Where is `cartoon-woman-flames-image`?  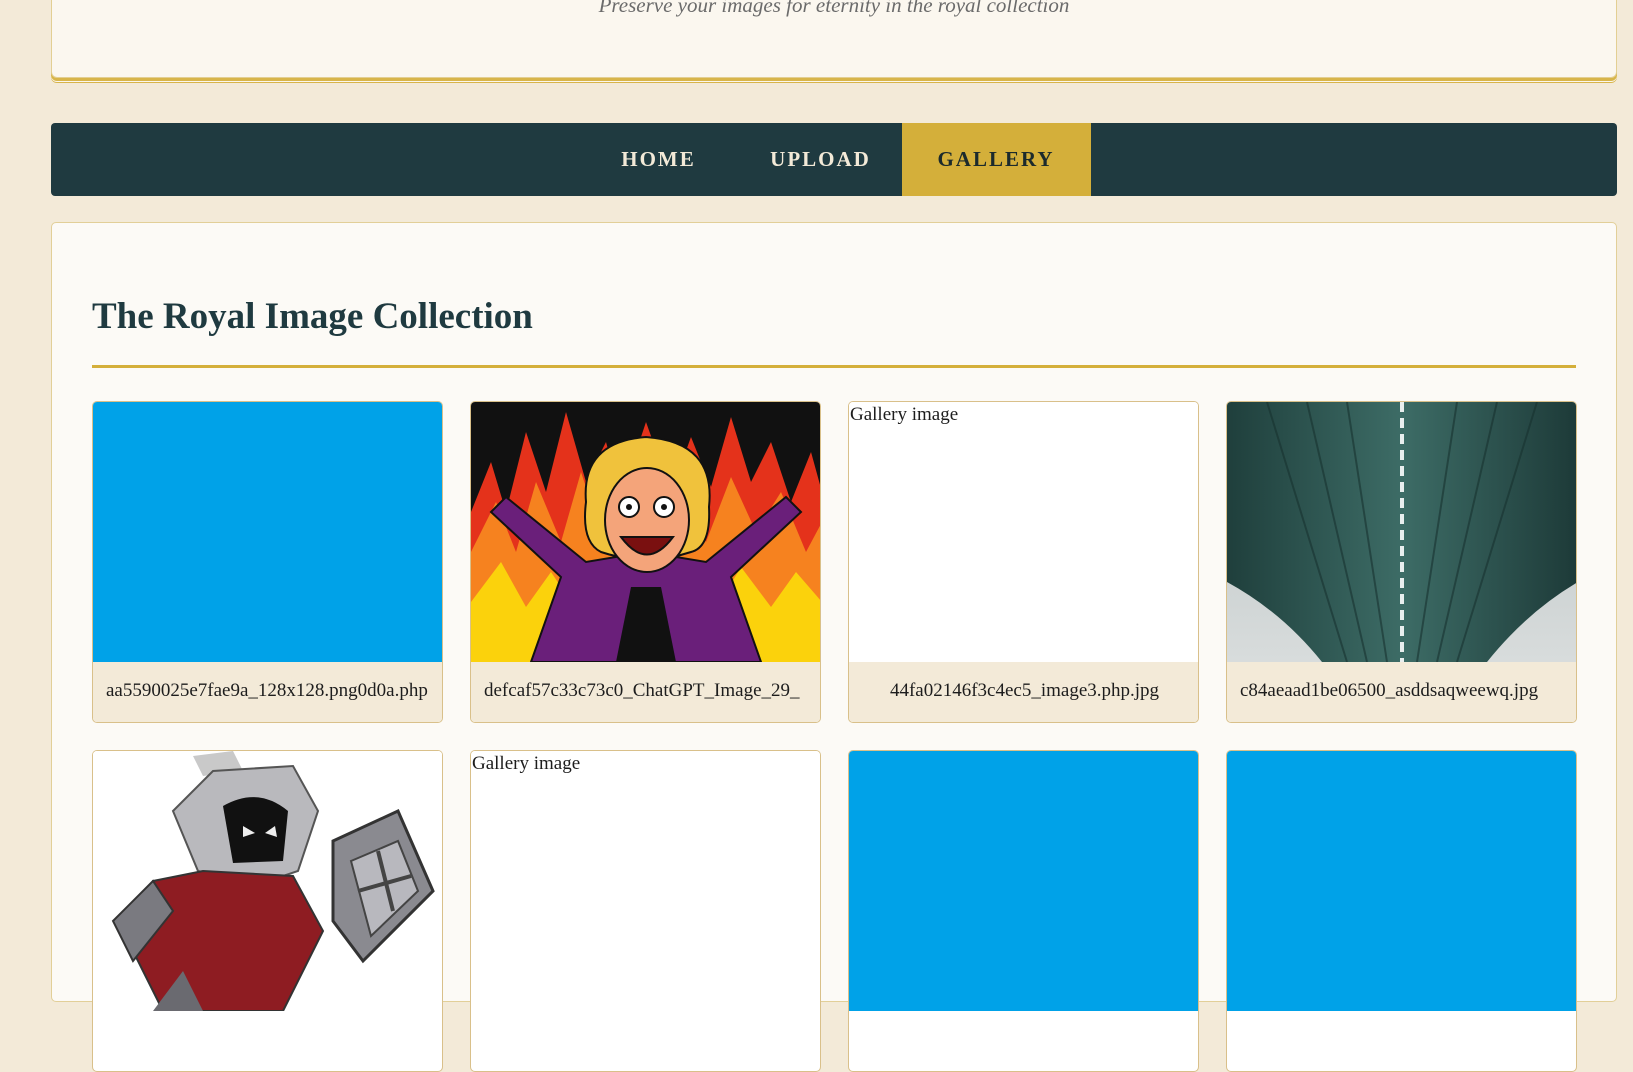 cartoon-woman-flames-image is located at coordinates (645, 532).